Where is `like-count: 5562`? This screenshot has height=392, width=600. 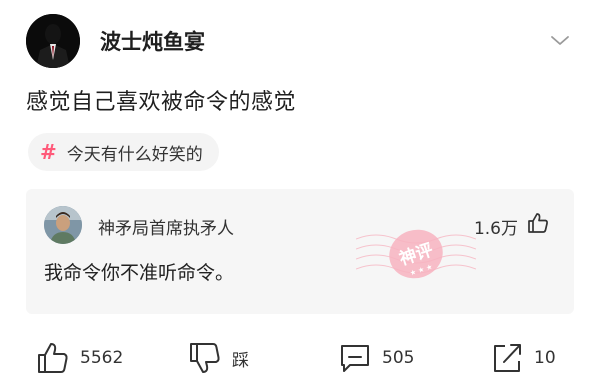
like-count: 5562 is located at coordinates (102, 358).